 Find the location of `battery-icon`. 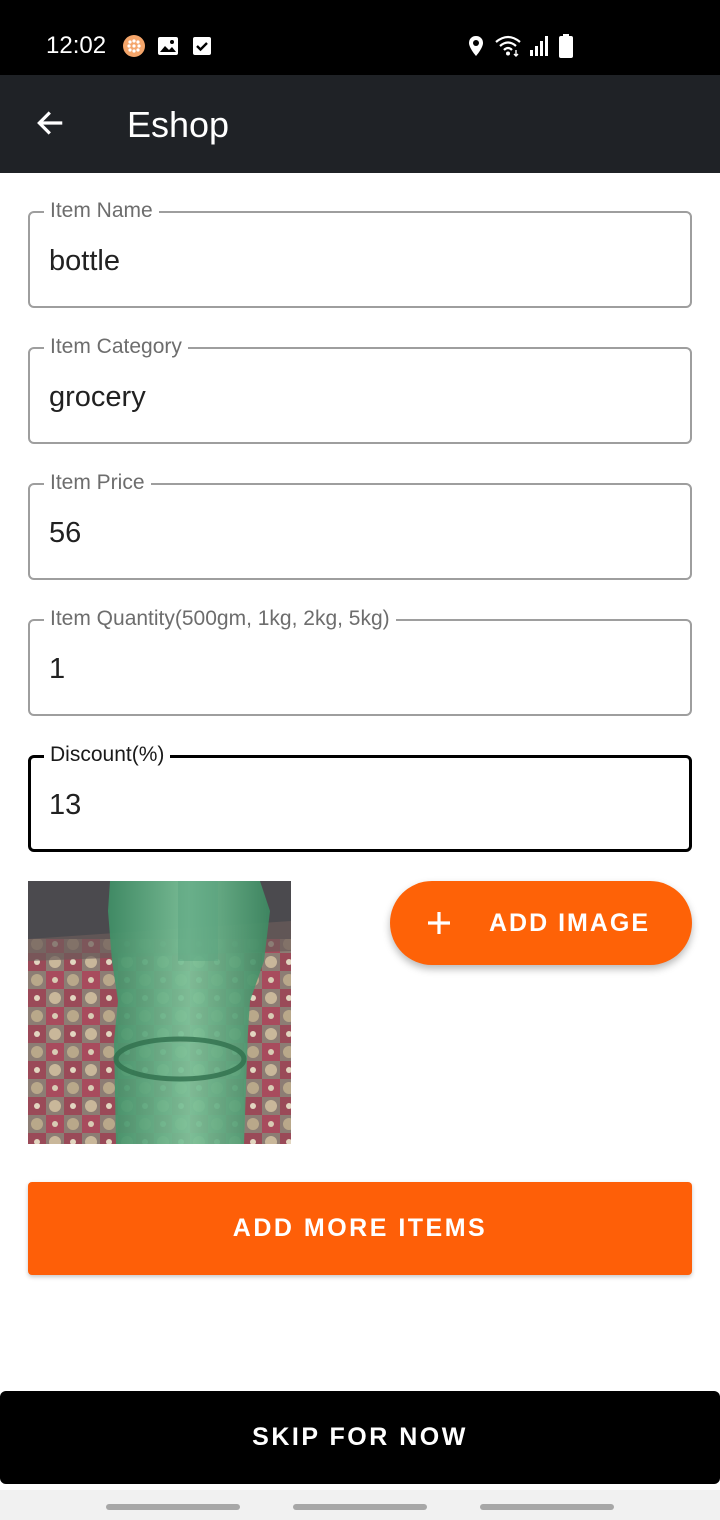

battery-icon is located at coordinates (566, 46).